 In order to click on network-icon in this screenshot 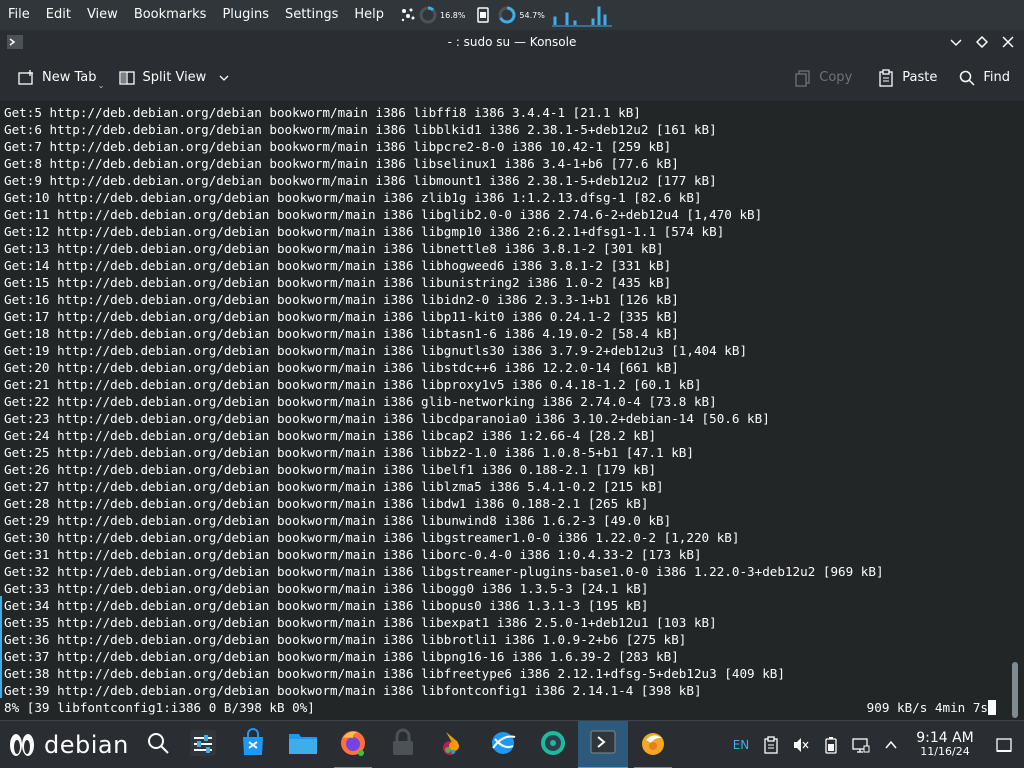, I will do `click(861, 744)`.